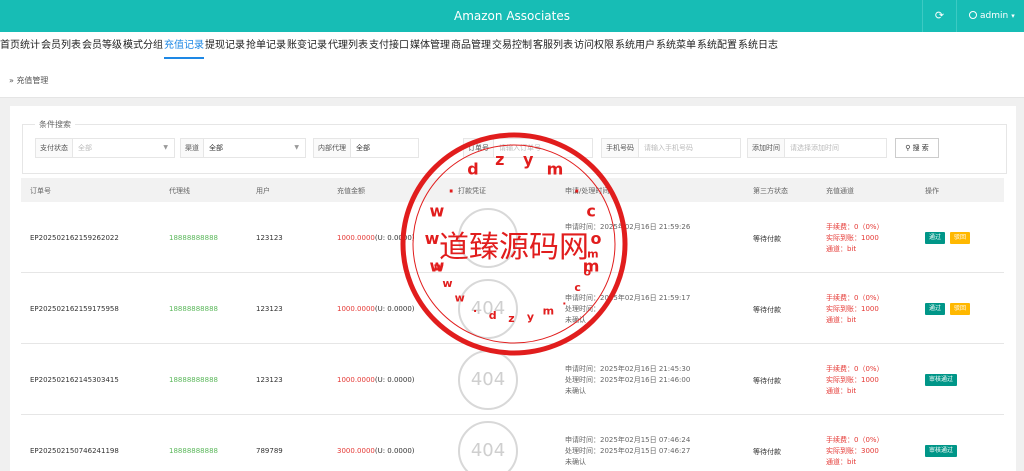 This screenshot has height=471, width=1024. Describe the element at coordinates (628, 309) in the screenshot. I see `times: 申请时间：2025年02月16日 21:59:17 处理时间： 未确认` at that location.